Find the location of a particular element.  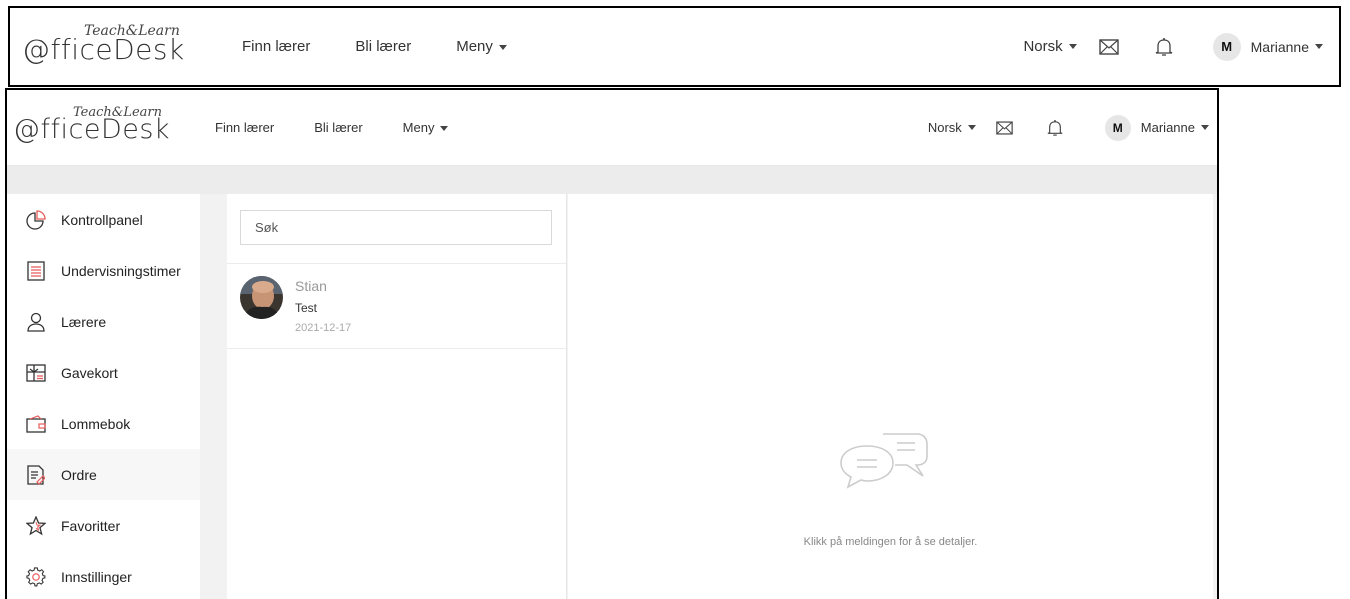

order-icon is located at coordinates (36, 475).